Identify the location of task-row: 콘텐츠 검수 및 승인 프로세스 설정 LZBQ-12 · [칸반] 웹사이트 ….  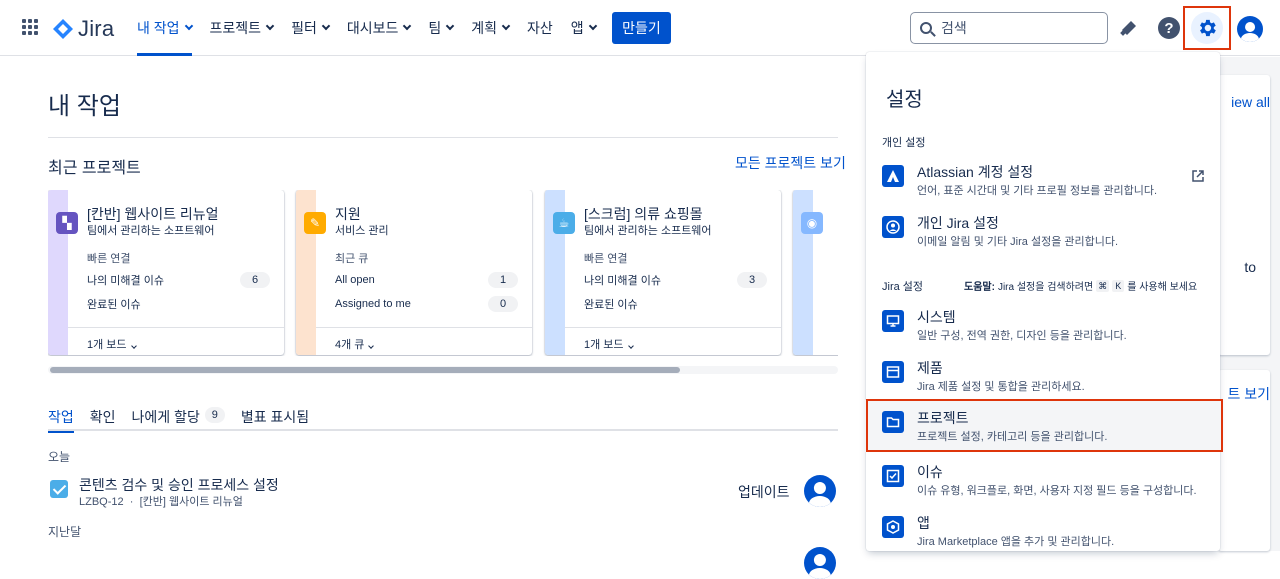
(443, 493).